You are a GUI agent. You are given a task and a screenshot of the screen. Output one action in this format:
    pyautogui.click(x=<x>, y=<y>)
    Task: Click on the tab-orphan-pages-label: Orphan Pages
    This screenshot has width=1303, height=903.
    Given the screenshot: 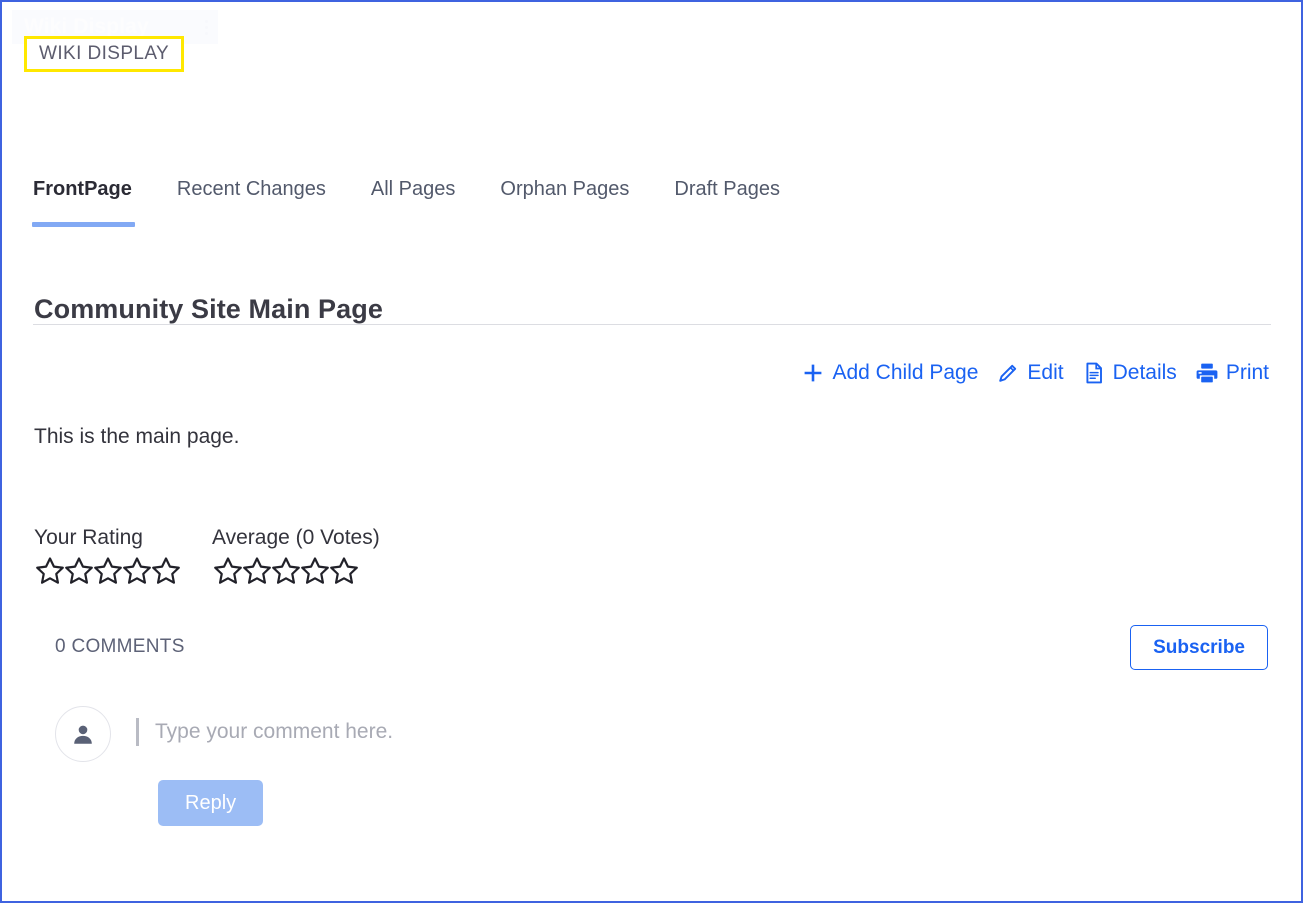 What is the action you would take?
    pyautogui.click(x=565, y=189)
    